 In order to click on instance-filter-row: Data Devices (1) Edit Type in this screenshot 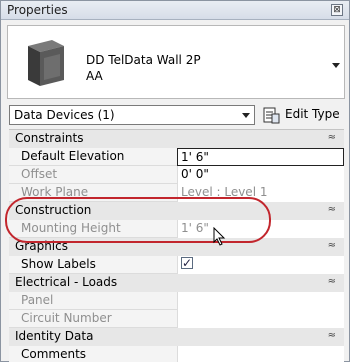, I will do `click(177, 115)`.